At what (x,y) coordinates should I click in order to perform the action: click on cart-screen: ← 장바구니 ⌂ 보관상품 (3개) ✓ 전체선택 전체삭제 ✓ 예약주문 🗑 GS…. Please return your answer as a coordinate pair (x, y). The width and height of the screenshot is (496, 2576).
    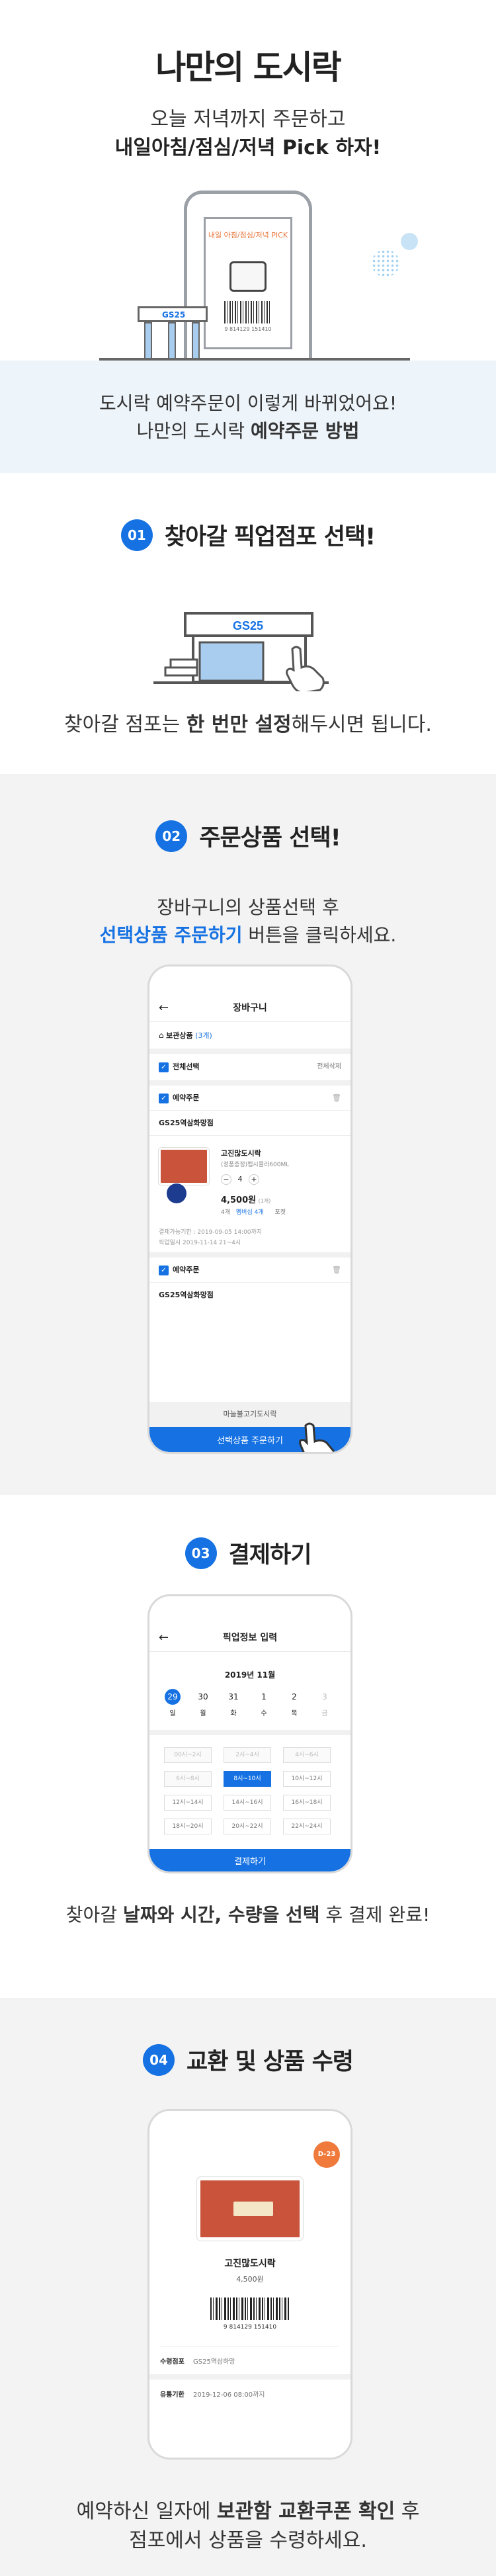
    Looking at the image, I should click on (250, 1223).